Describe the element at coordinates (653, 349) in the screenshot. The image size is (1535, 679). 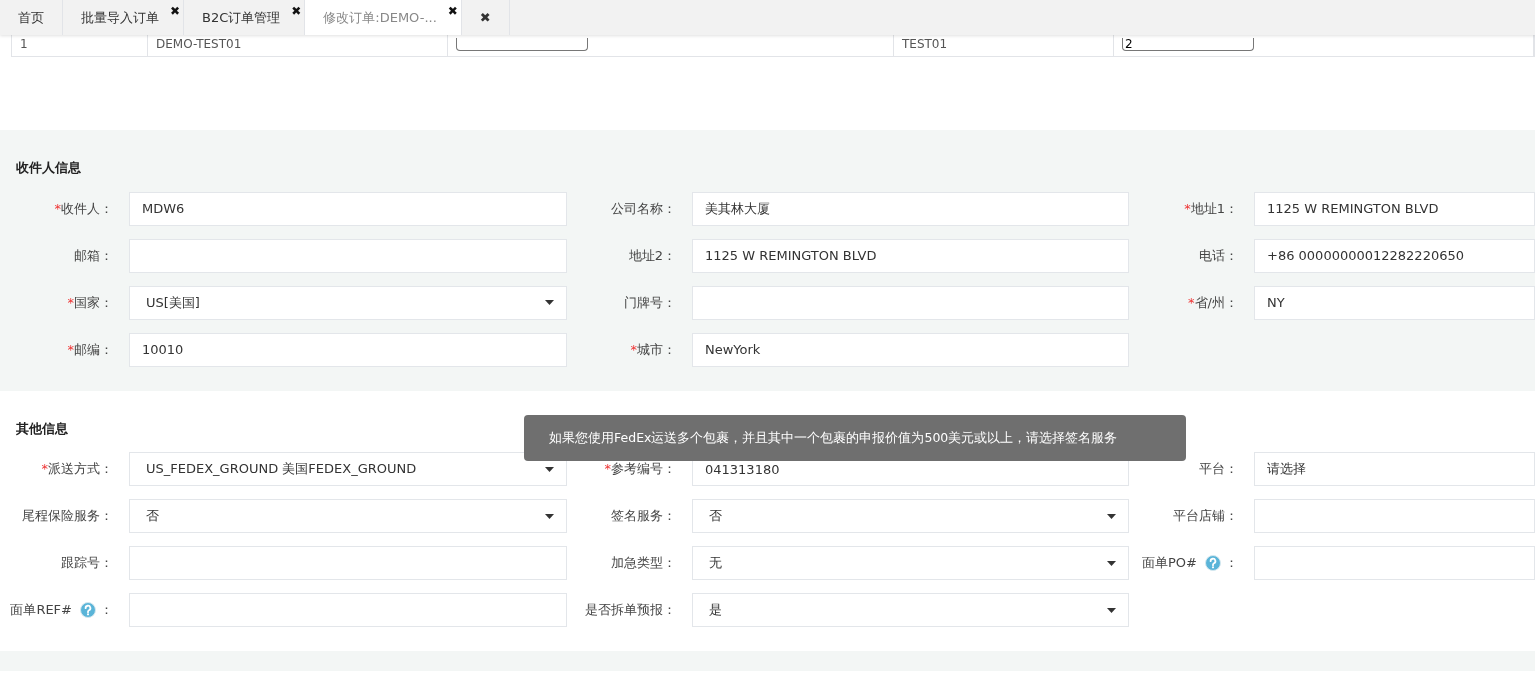
I see `field-label: *城市：` at that location.